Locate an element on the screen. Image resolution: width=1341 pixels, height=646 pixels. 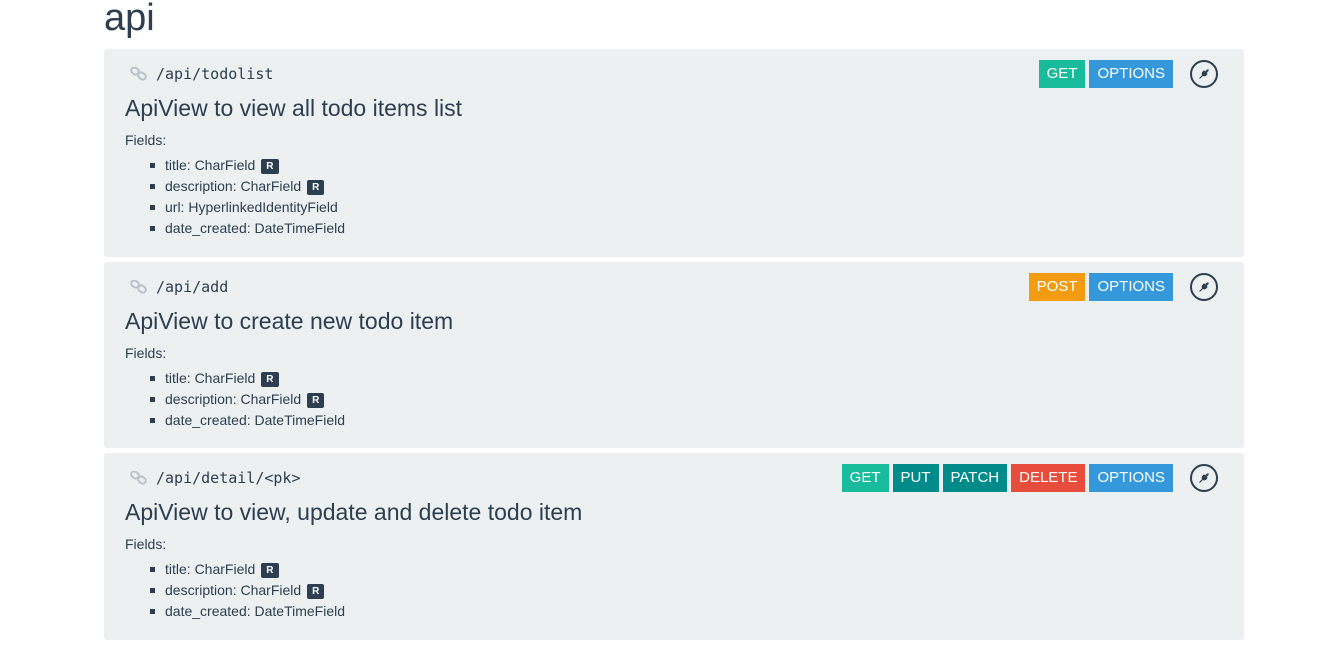
endpoint-path: /api/todolist is located at coordinates (201, 74).